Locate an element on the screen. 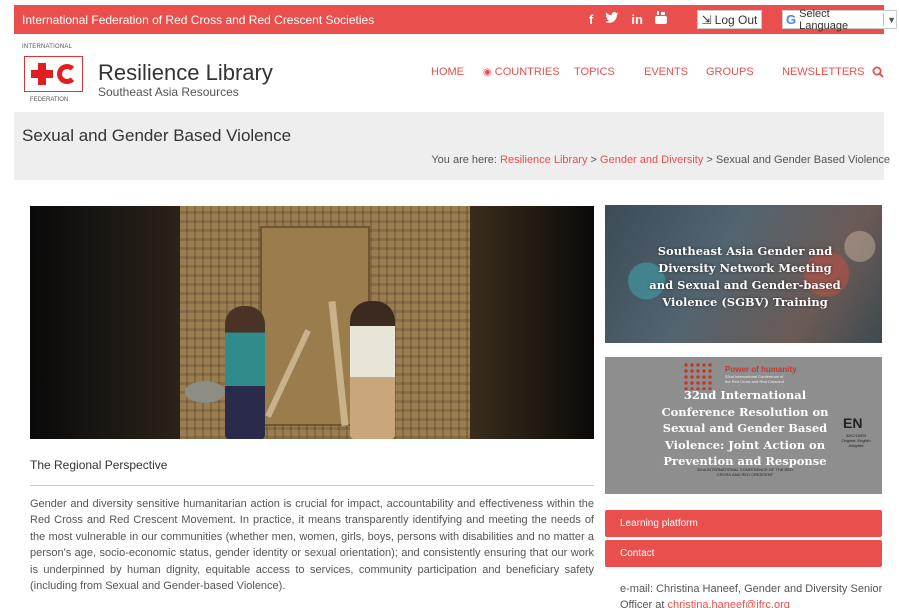  logout-label: Log Out is located at coordinates (736, 19).